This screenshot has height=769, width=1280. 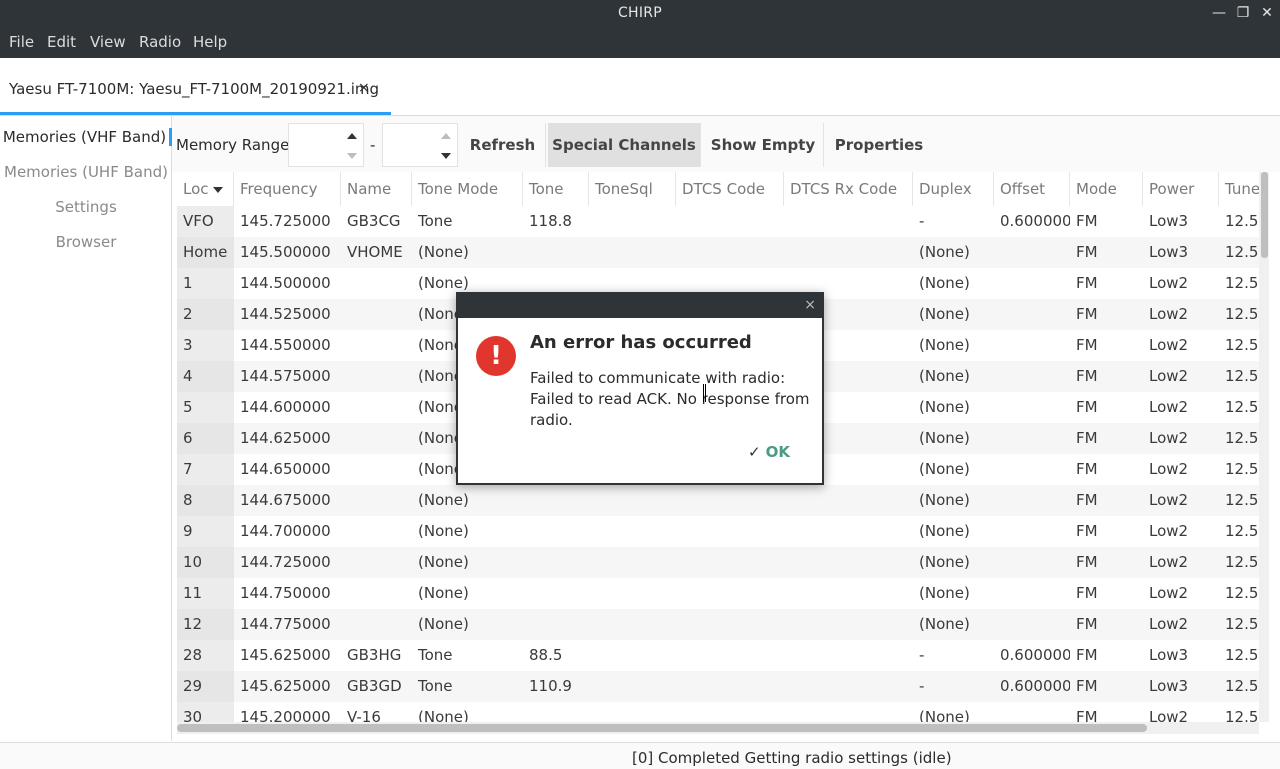 What do you see at coordinates (205, 712) in the screenshot?
I see `cell-loc: 30` at bounding box center [205, 712].